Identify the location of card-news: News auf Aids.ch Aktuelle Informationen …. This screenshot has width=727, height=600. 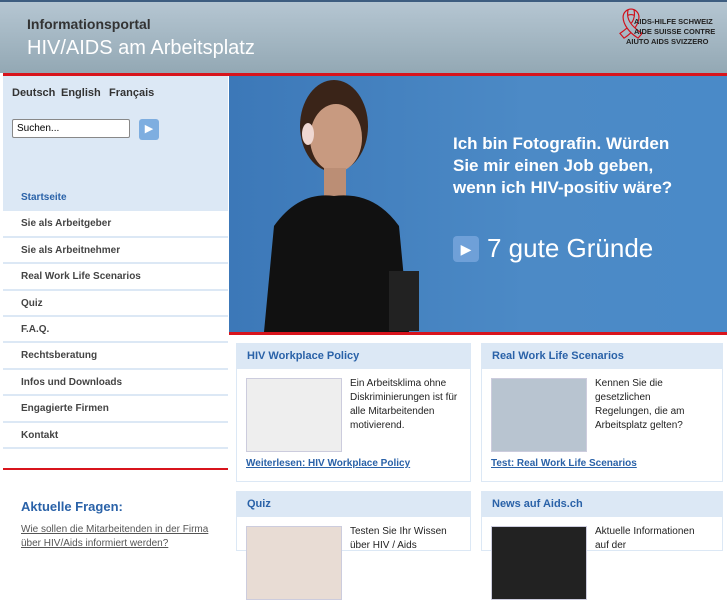
(602, 545).